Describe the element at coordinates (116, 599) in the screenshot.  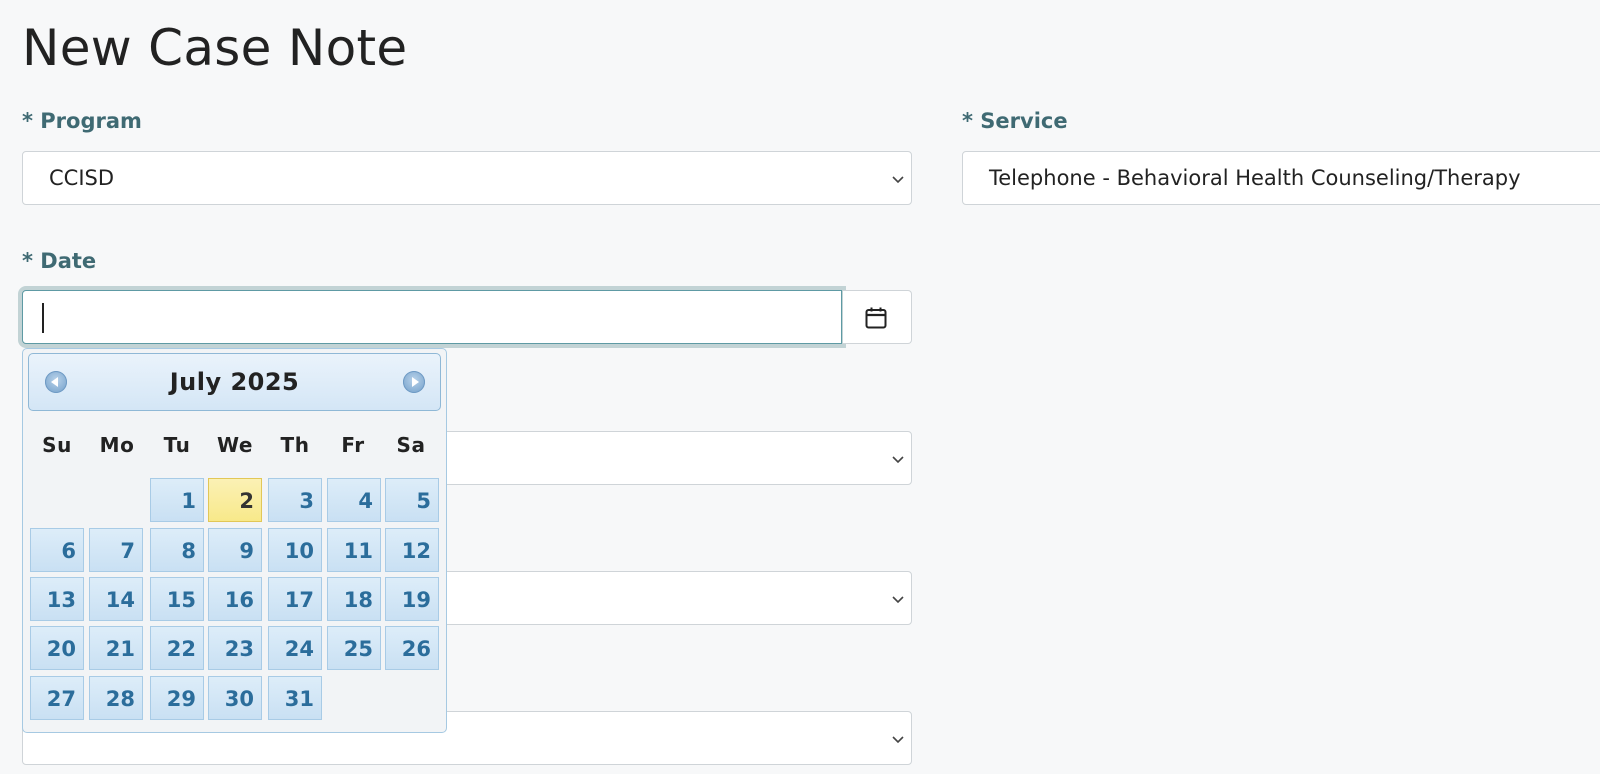
I see `calendar-day: 14` at that location.